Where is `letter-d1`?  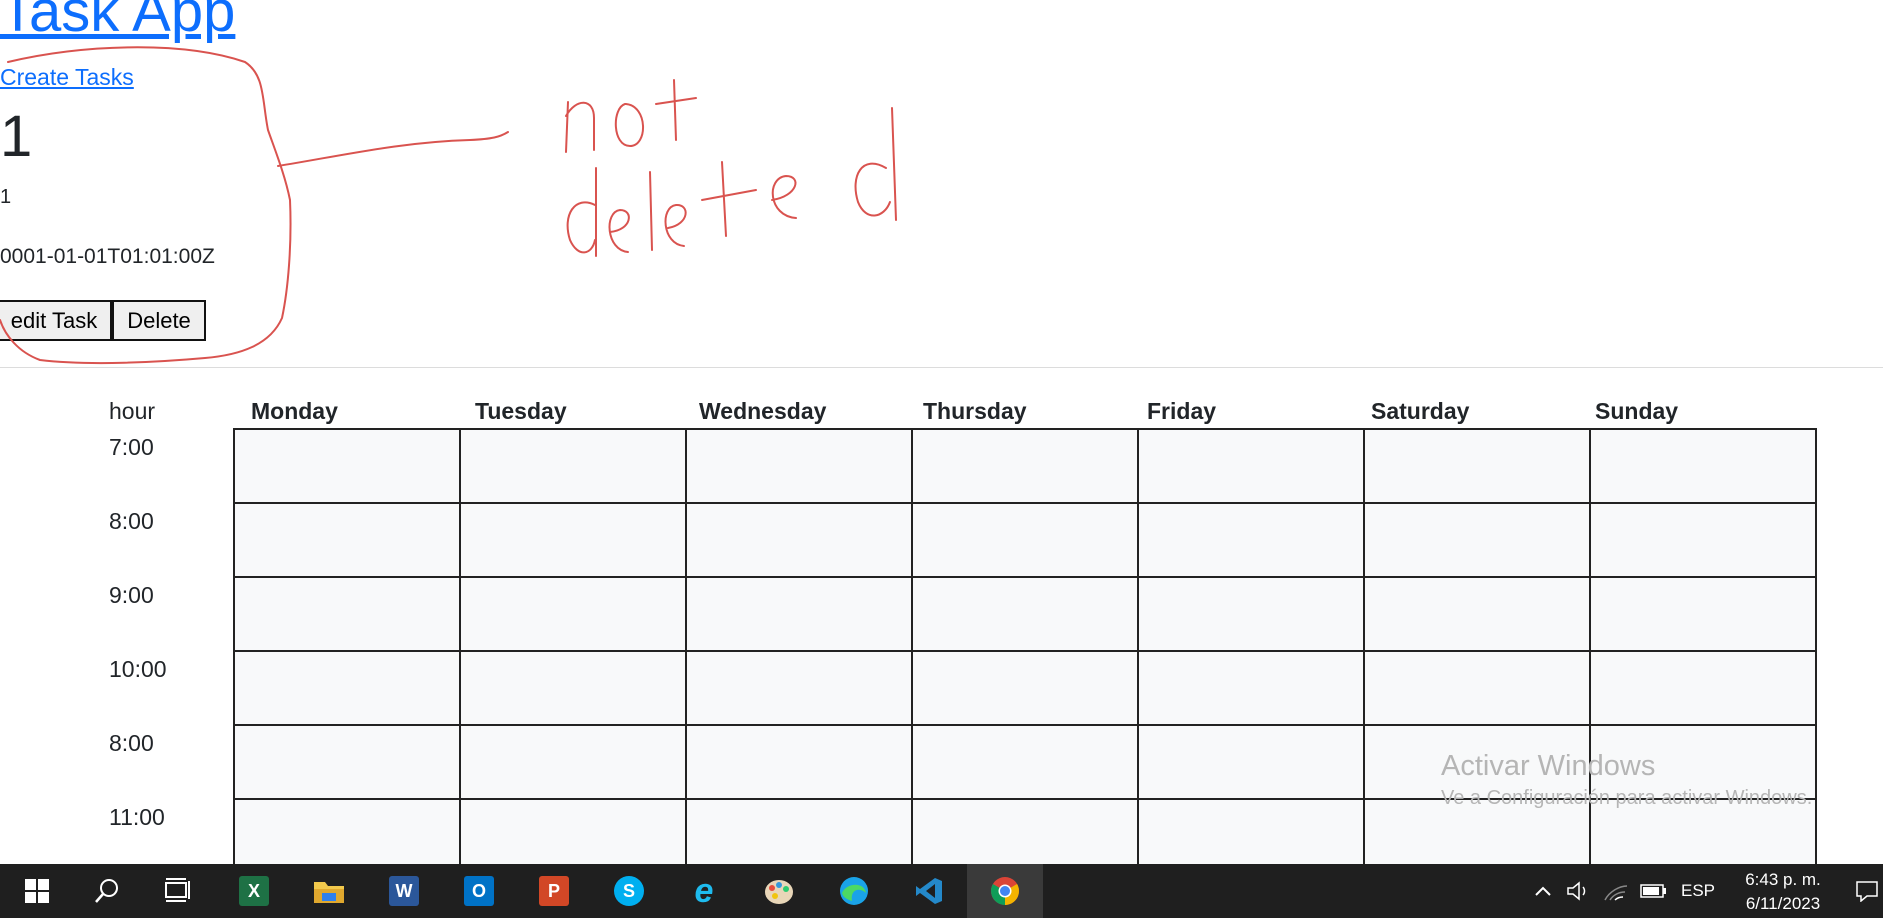
letter-d1 is located at coordinates (581, 212).